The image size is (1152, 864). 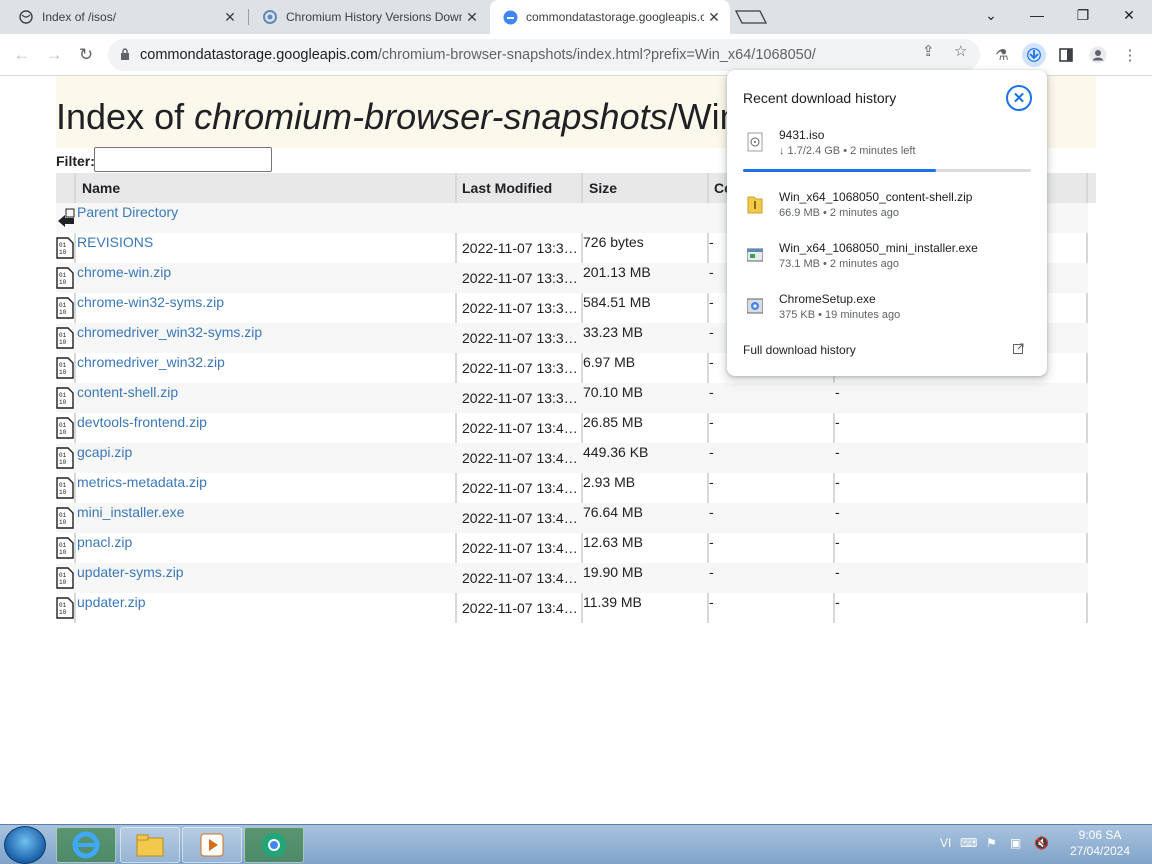 I want to click on download-item: ChromeSetup.exe 375 KB • 19 minutes ago, so click(x=888, y=312).